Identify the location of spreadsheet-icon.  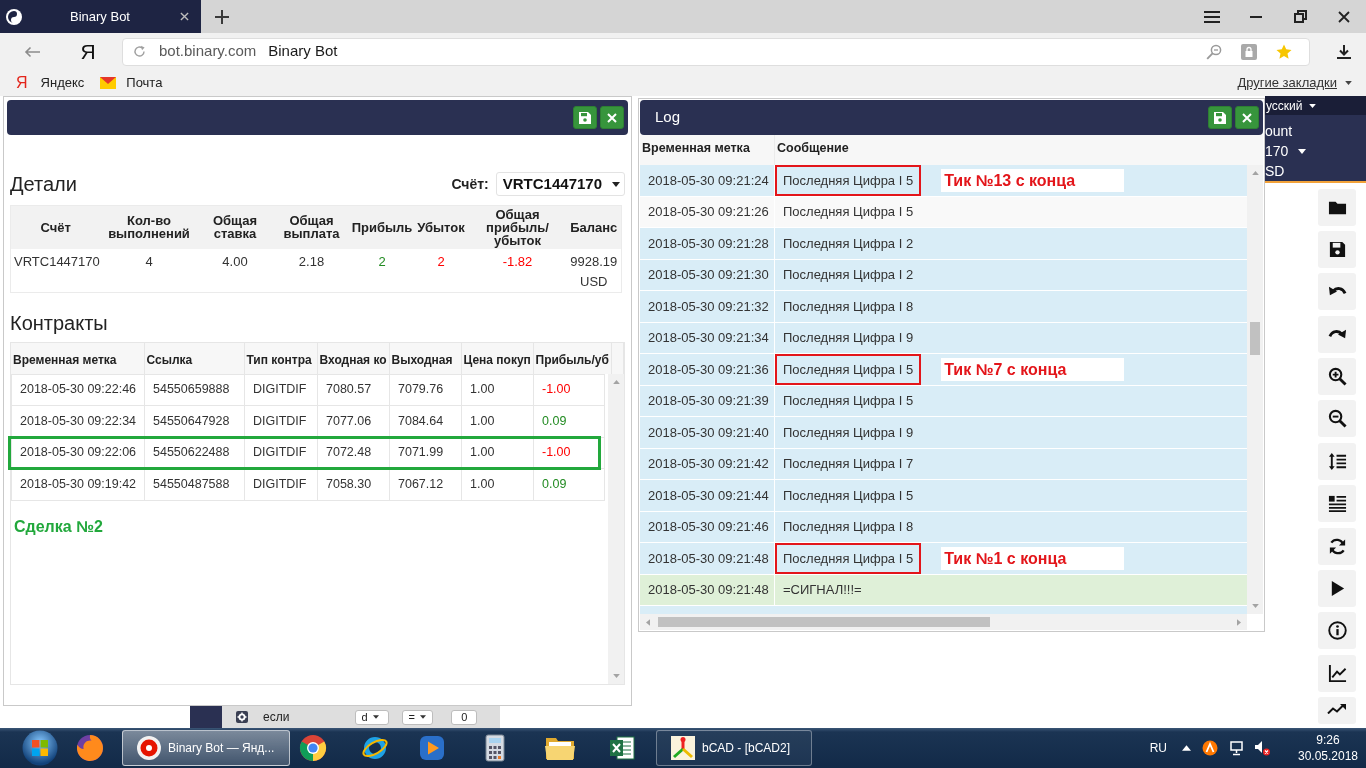
(622, 748).